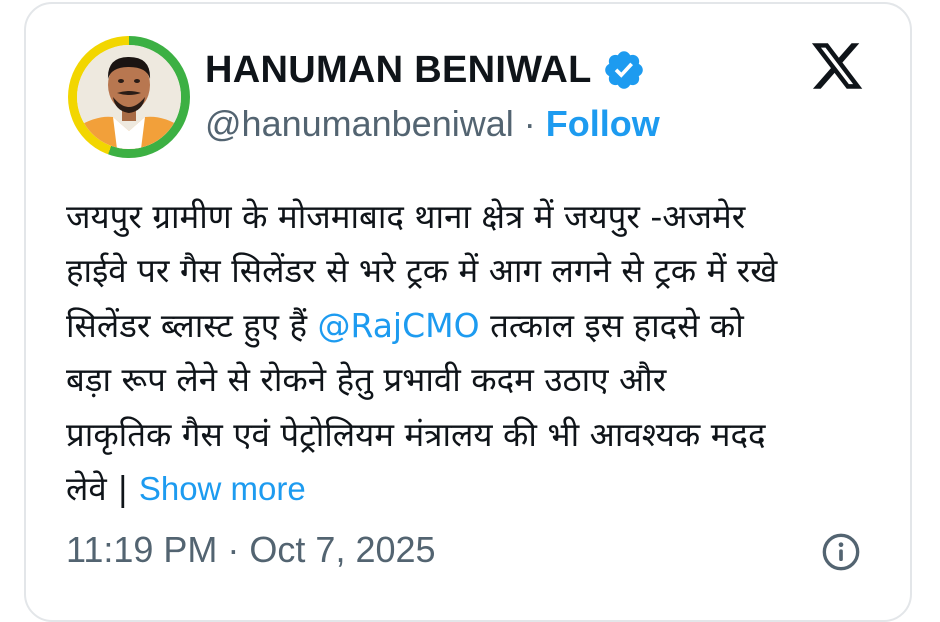 This screenshot has height=622, width=940. I want to click on author-handle-row: @hanumanbeniwal · Follow, so click(432, 124).